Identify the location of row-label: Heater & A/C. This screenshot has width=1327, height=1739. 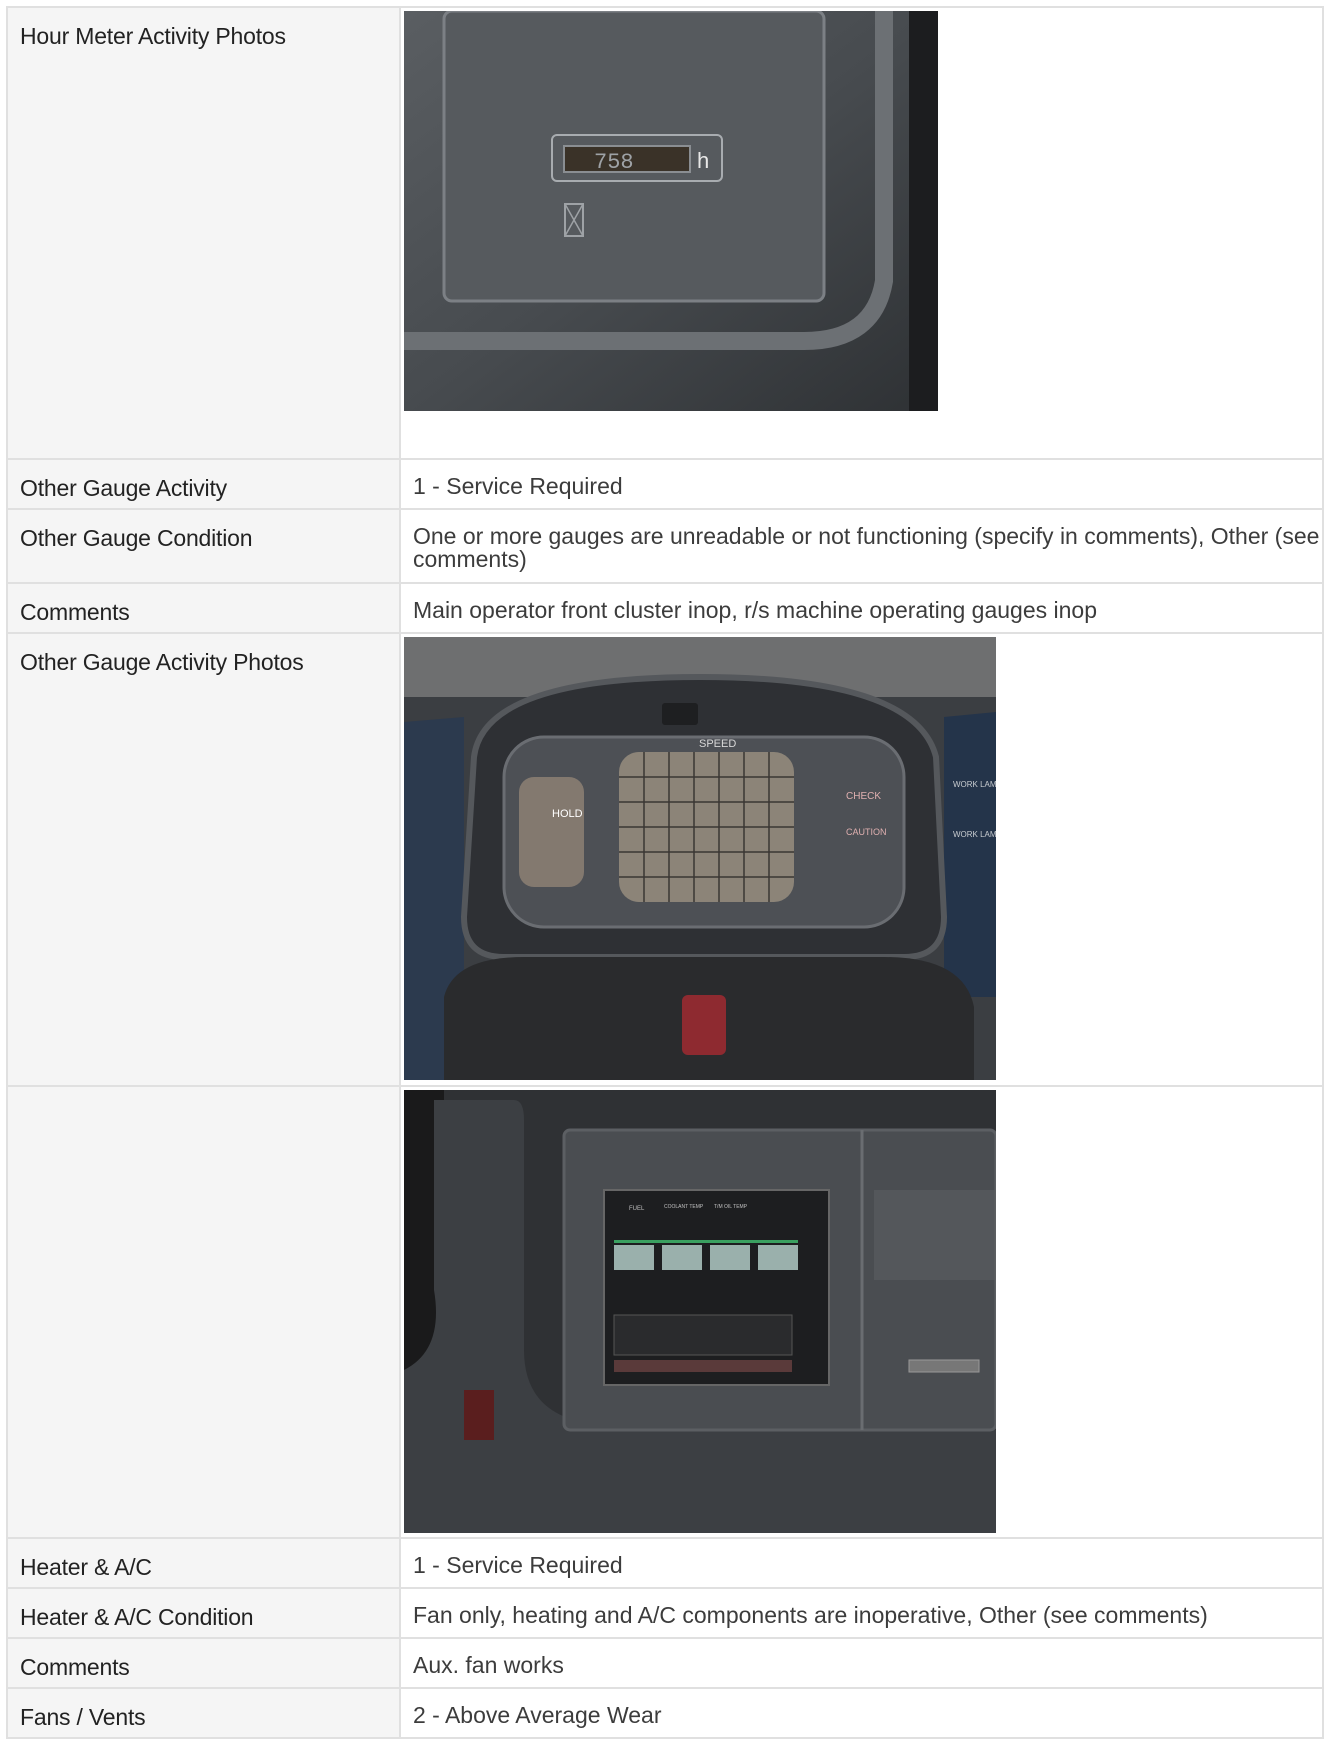
(203, 1563).